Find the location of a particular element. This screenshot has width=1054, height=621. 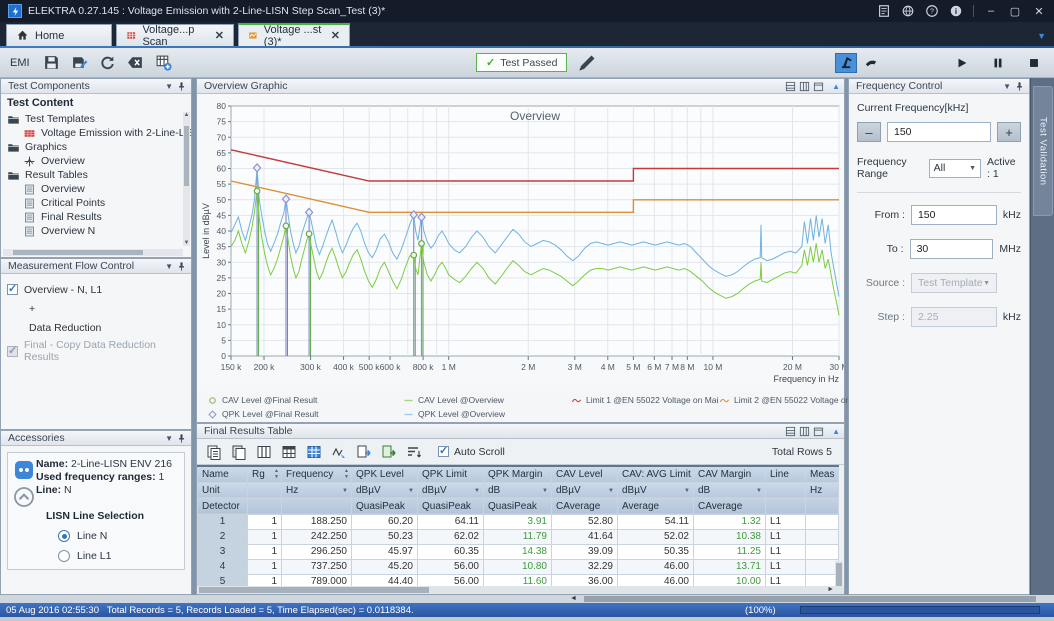

legend-item: QPK Level @Overview is located at coordinates (487, 414).